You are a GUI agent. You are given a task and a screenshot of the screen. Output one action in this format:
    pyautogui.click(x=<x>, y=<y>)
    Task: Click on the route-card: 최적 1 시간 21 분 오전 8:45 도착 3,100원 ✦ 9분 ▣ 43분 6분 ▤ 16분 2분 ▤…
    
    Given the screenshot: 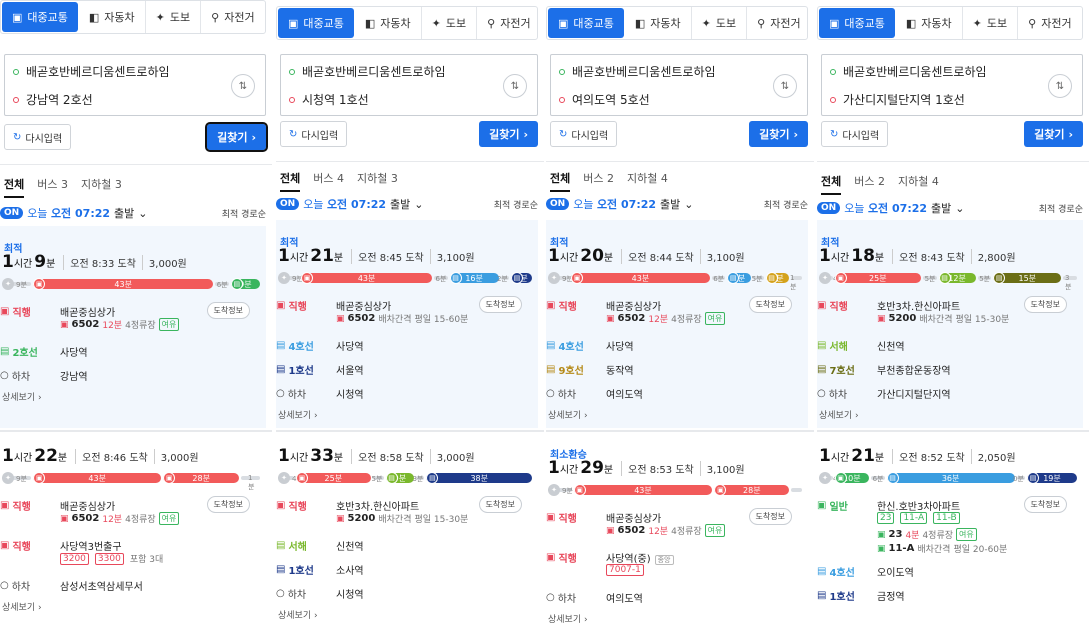 What is the action you would take?
    pyautogui.click(x=407, y=324)
    